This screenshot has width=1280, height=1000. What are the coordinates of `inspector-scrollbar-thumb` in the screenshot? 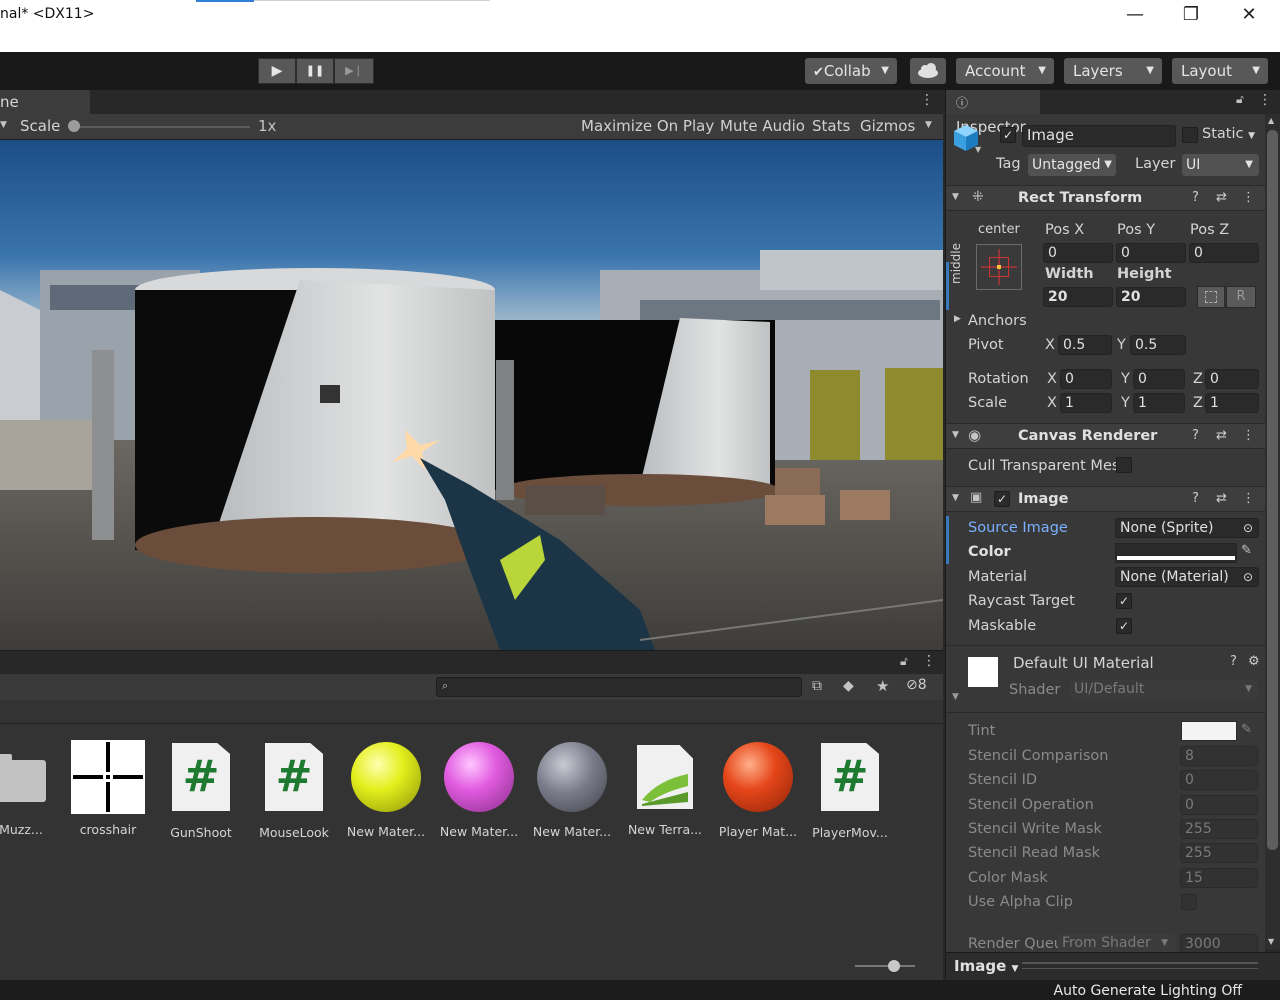 It's located at (1272, 490).